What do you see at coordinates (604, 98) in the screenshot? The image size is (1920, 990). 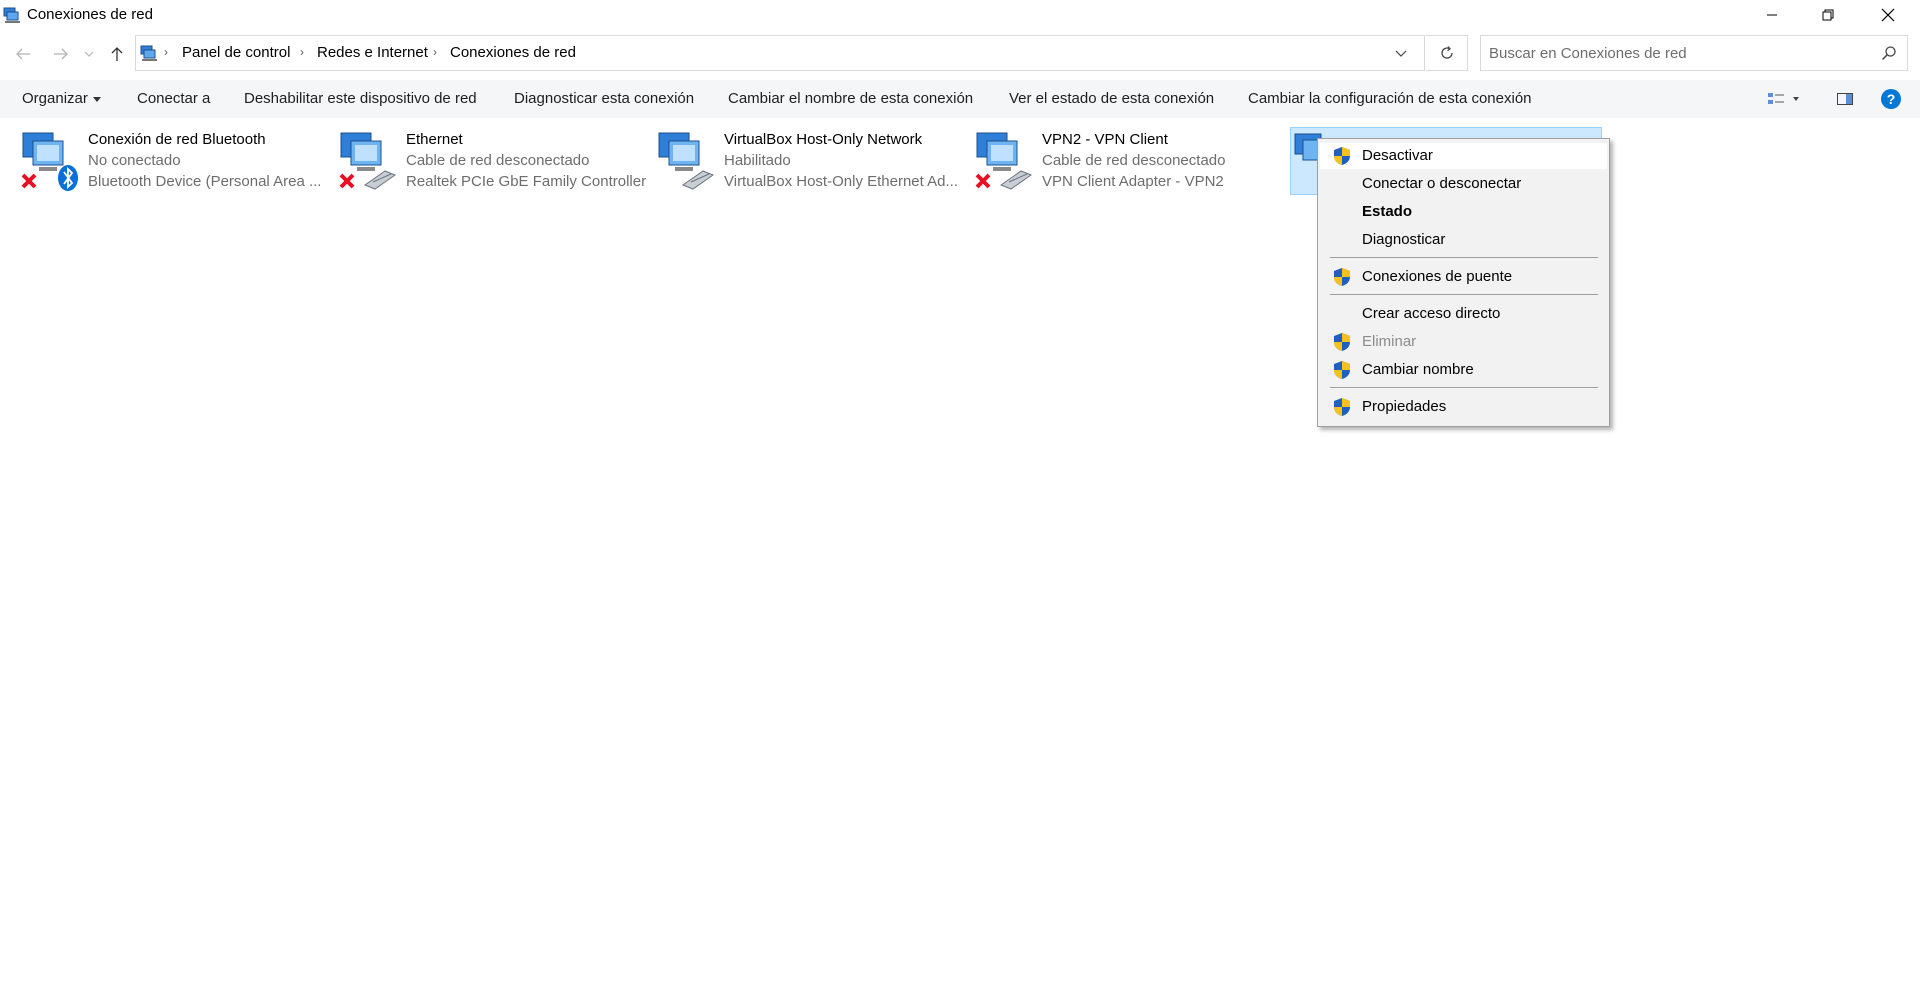 I see `diagnose-connection-button: Diagnosticar esta conexión` at bounding box center [604, 98].